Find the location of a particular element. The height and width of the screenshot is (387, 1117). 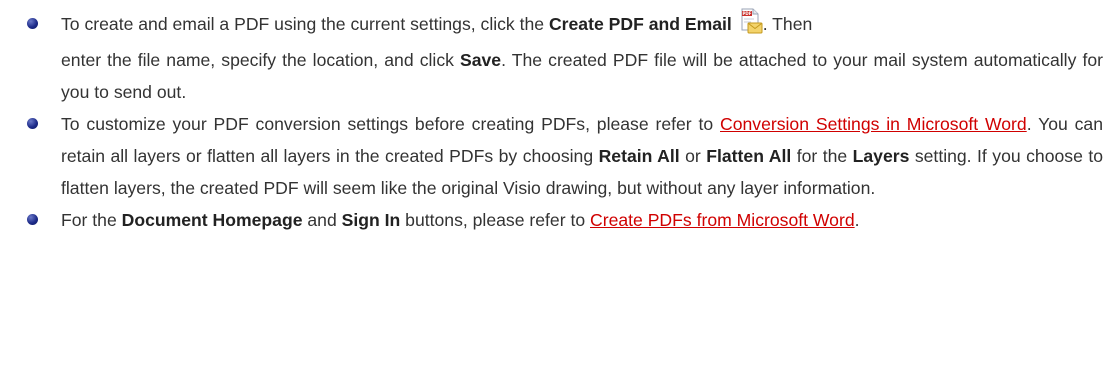

item-text: for the is located at coordinates (822, 156).